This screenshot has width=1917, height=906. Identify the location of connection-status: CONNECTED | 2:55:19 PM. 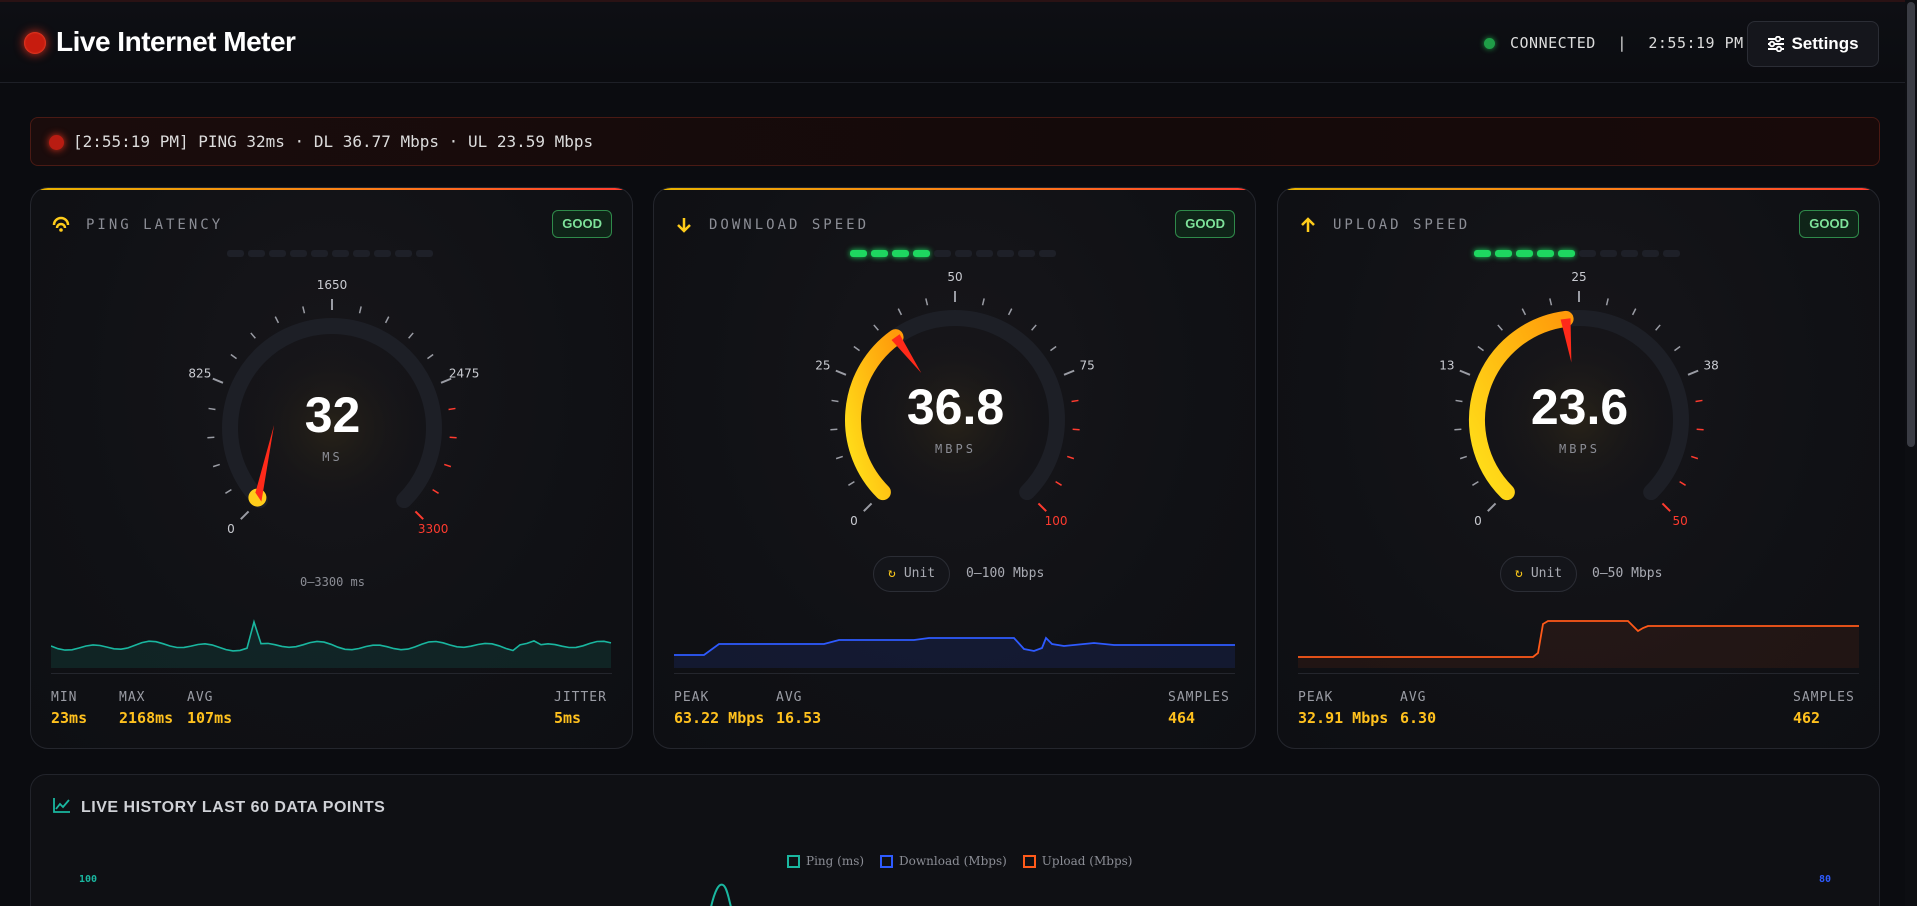
(1627, 43).